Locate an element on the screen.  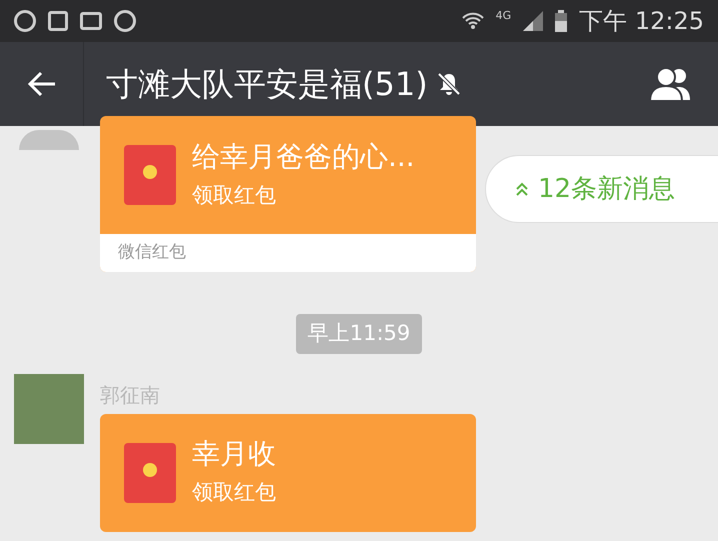
back-arrow-icon is located at coordinates (41, 84).